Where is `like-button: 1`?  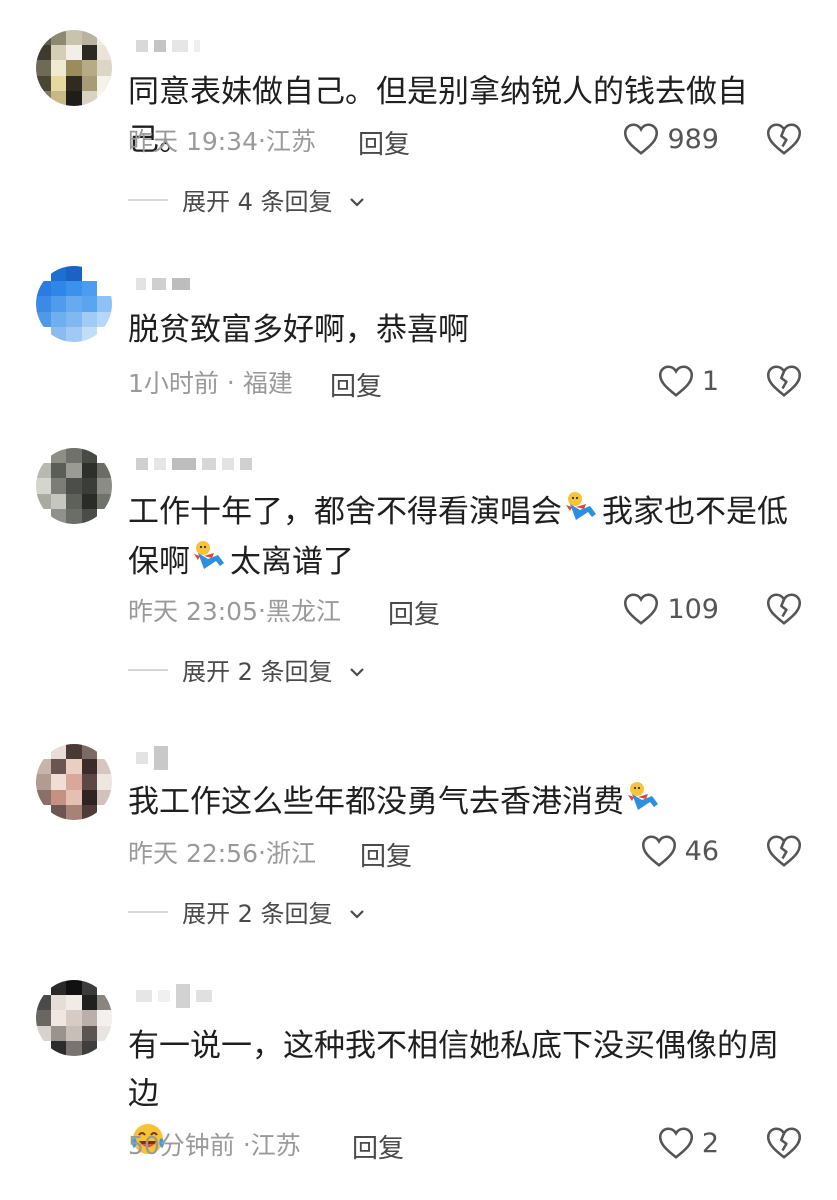
like-button: 1 is located at coordinates (688, 381).